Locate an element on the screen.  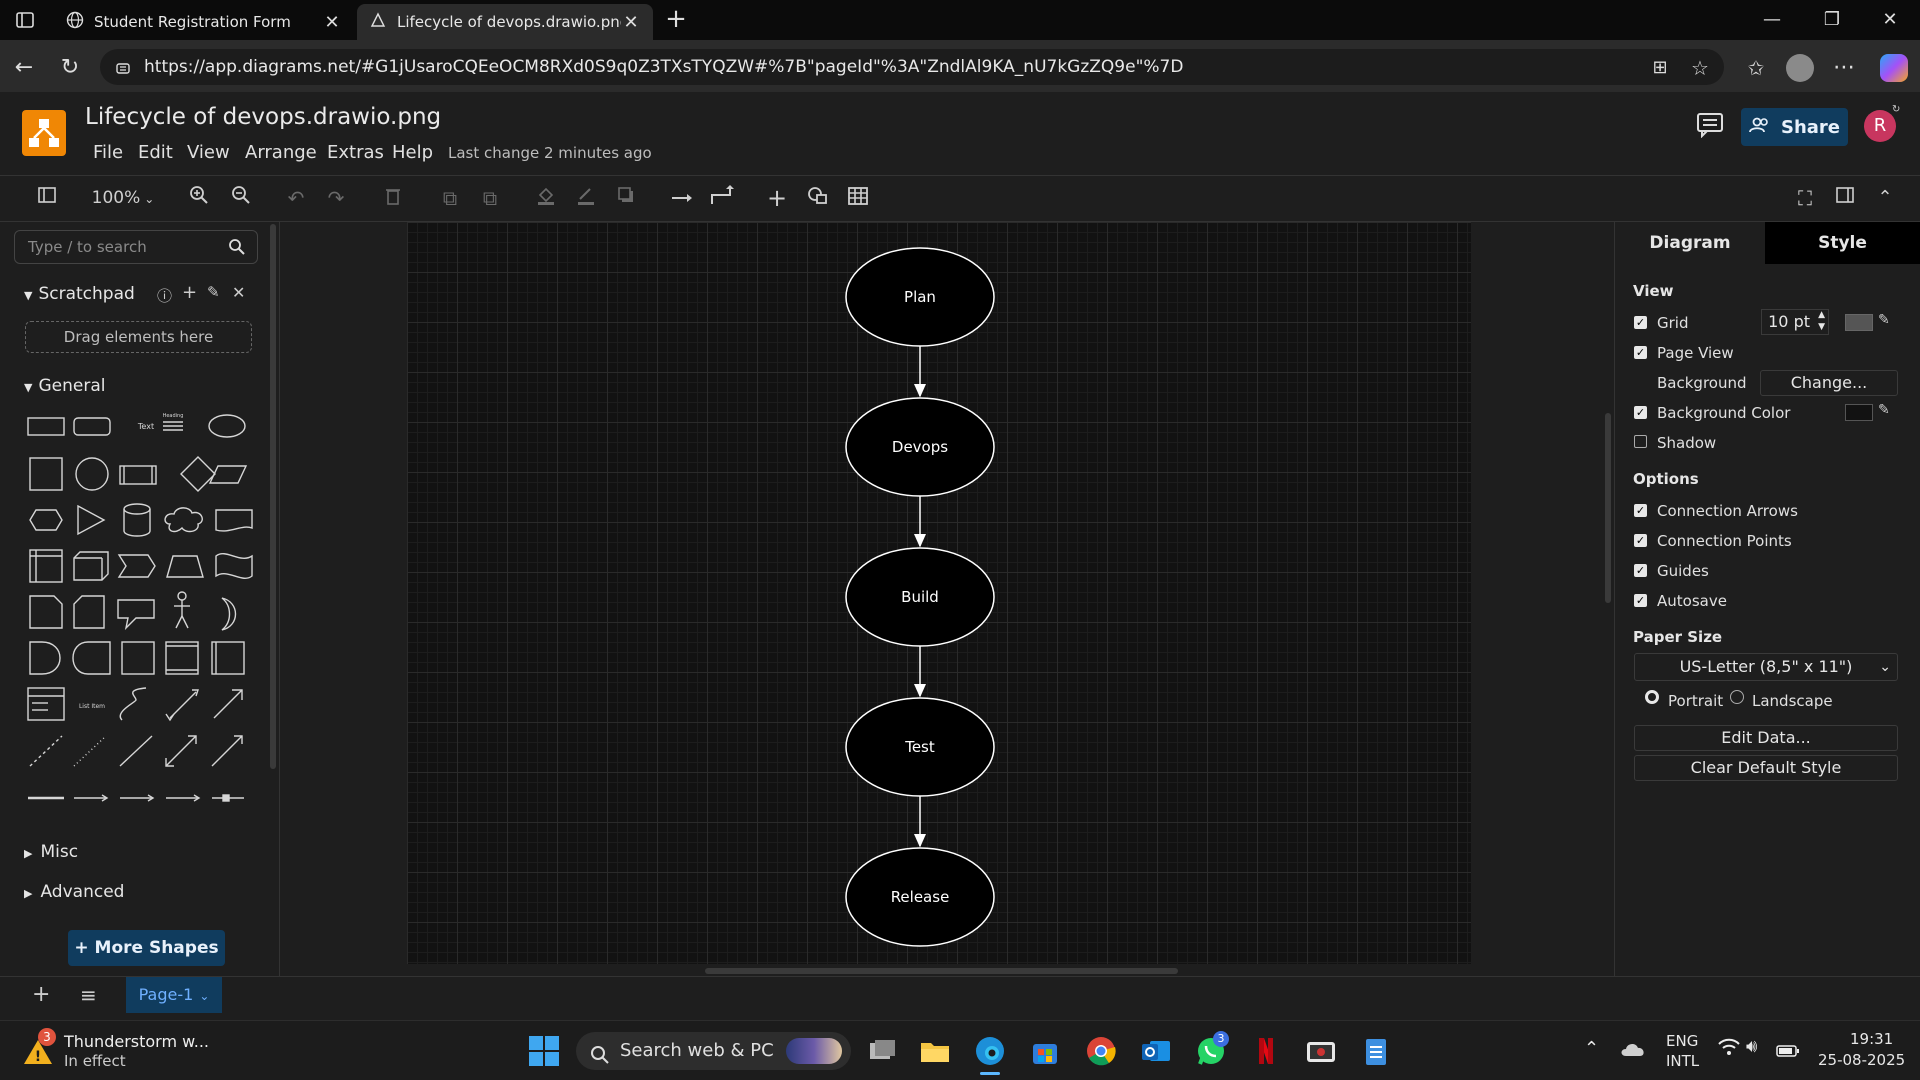
tab-student-registration: Student Registration Form ✕ is located at coordinates (204, 22).